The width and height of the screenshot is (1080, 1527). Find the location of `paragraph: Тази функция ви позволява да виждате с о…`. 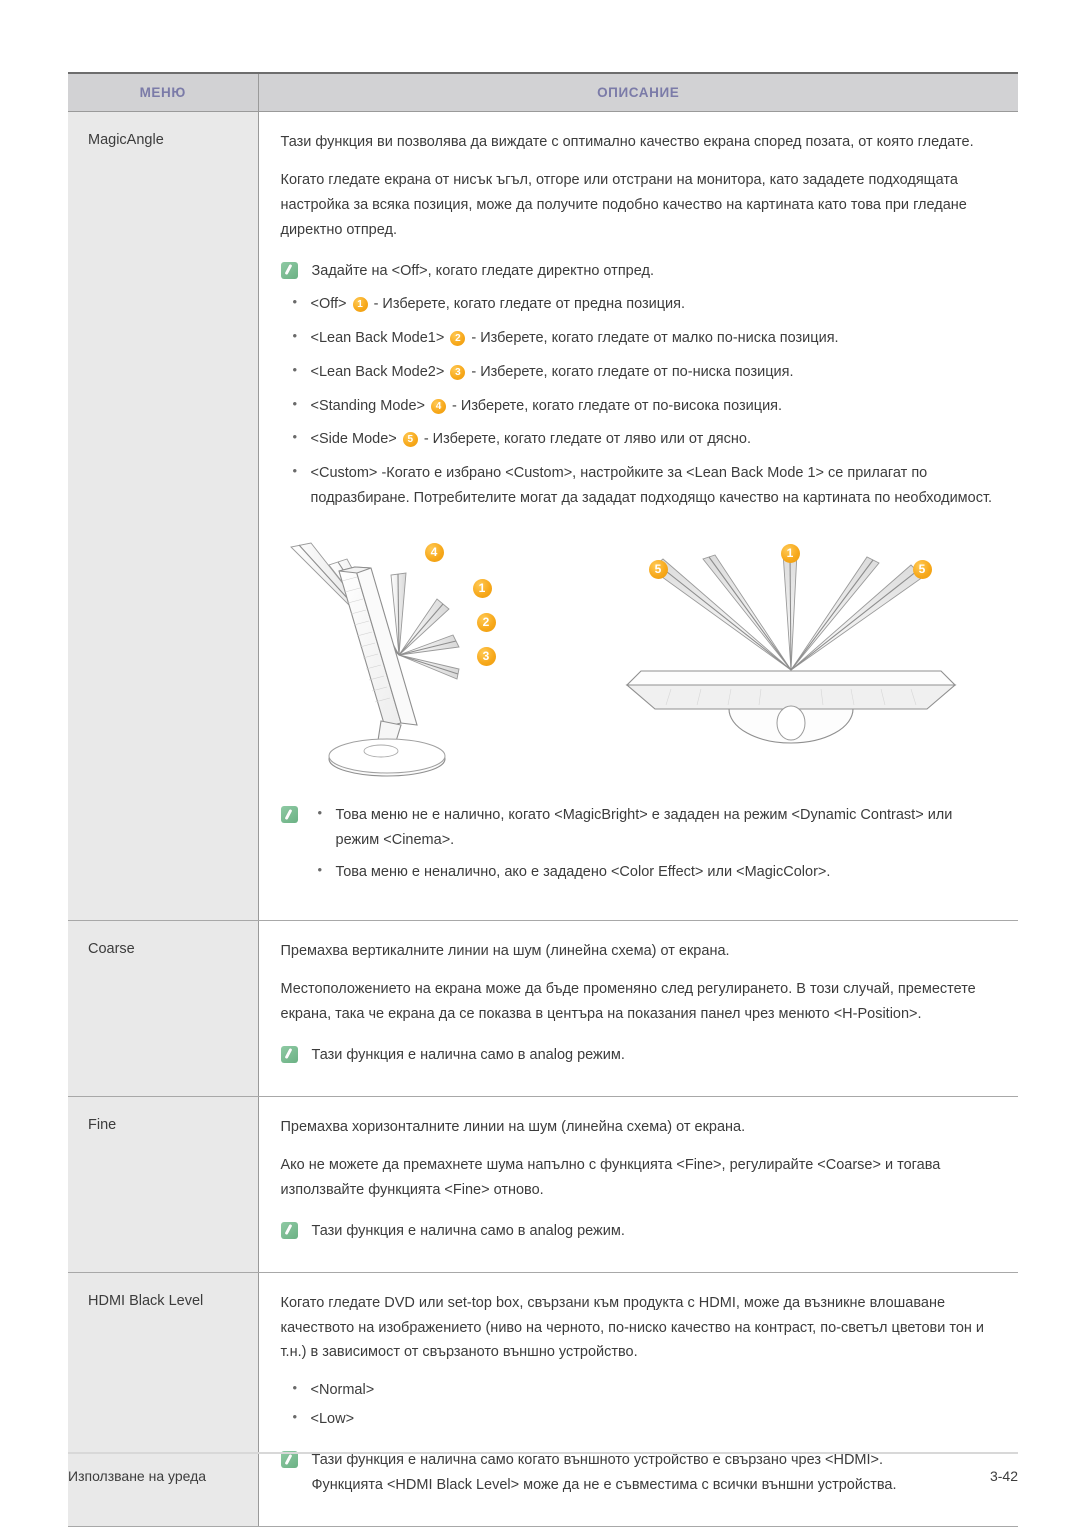

paragraph: Тази функция ви позволява да виждате с о… is located at coordinates (627, 142).